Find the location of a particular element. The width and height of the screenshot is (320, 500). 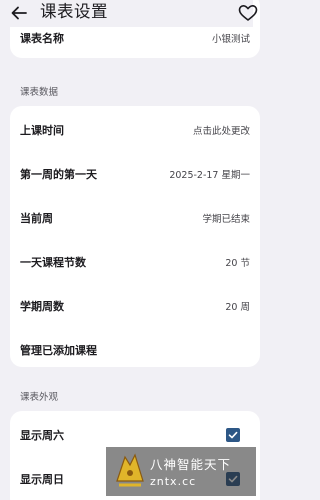

current-week-label: 当前周 is located at coordinates (36, 218).